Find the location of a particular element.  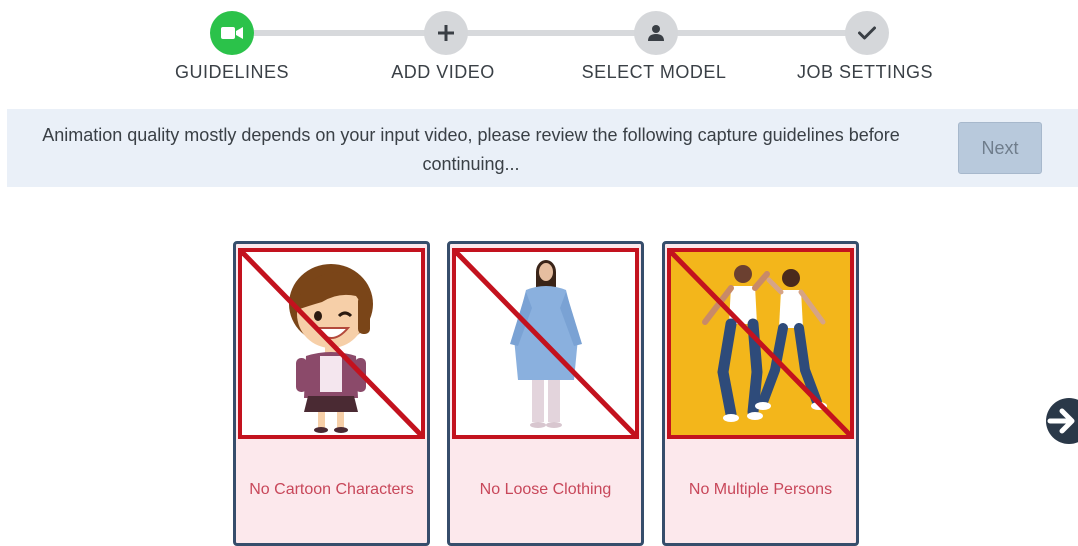

step-job-settings-circle is located at coordinates (867, 33).